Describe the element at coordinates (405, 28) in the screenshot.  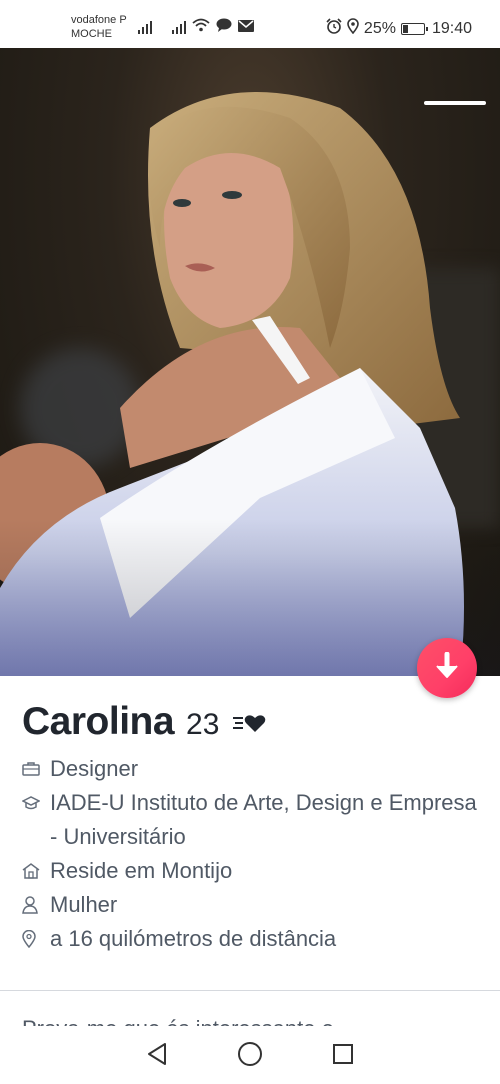
I see `battery-level` at that location.